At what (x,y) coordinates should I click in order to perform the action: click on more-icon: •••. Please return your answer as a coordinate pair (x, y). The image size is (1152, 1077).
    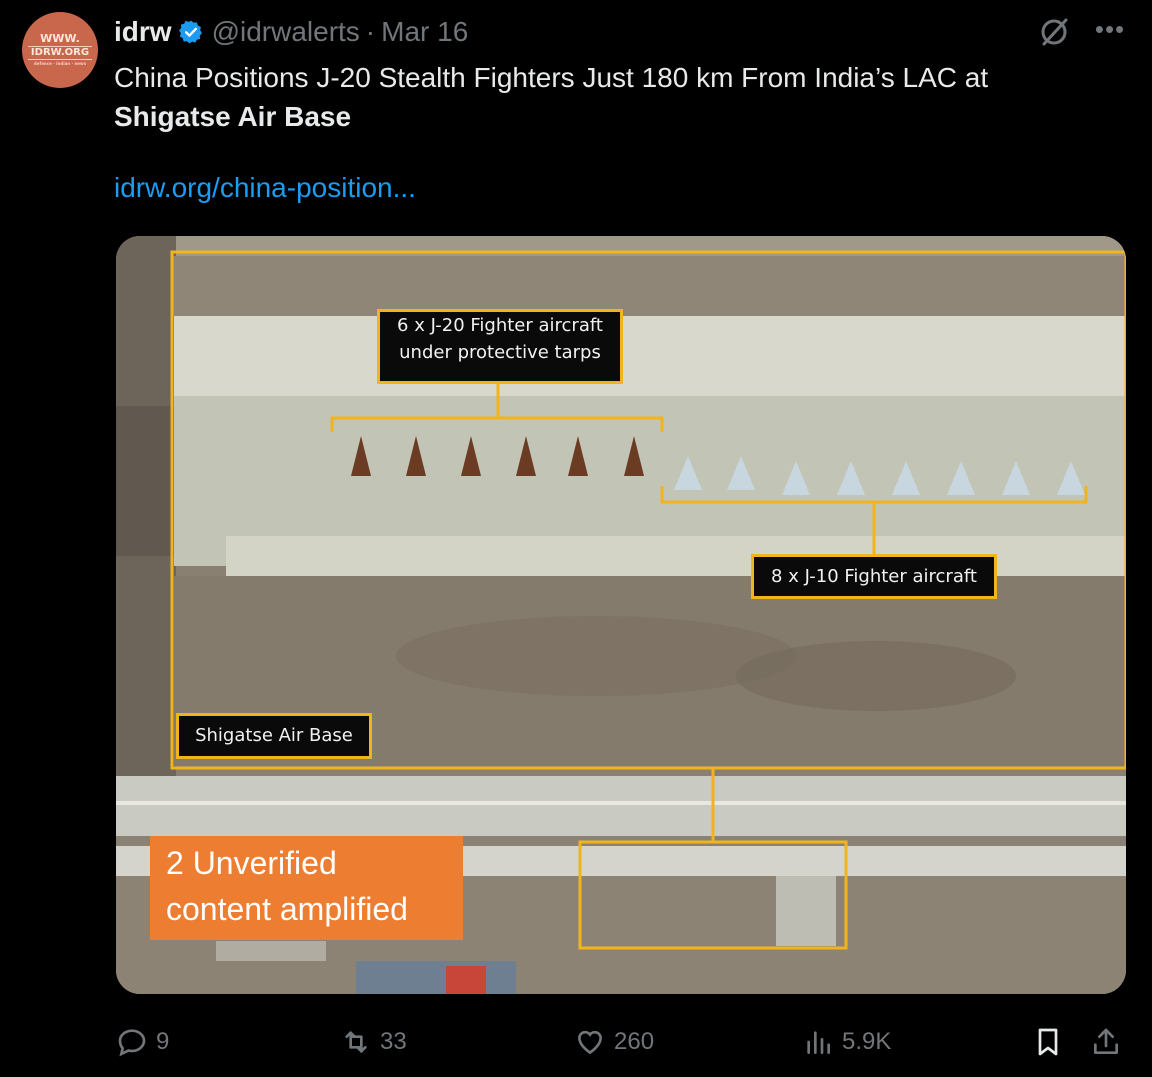
    Looking at the image, I should click on (1110, 32).